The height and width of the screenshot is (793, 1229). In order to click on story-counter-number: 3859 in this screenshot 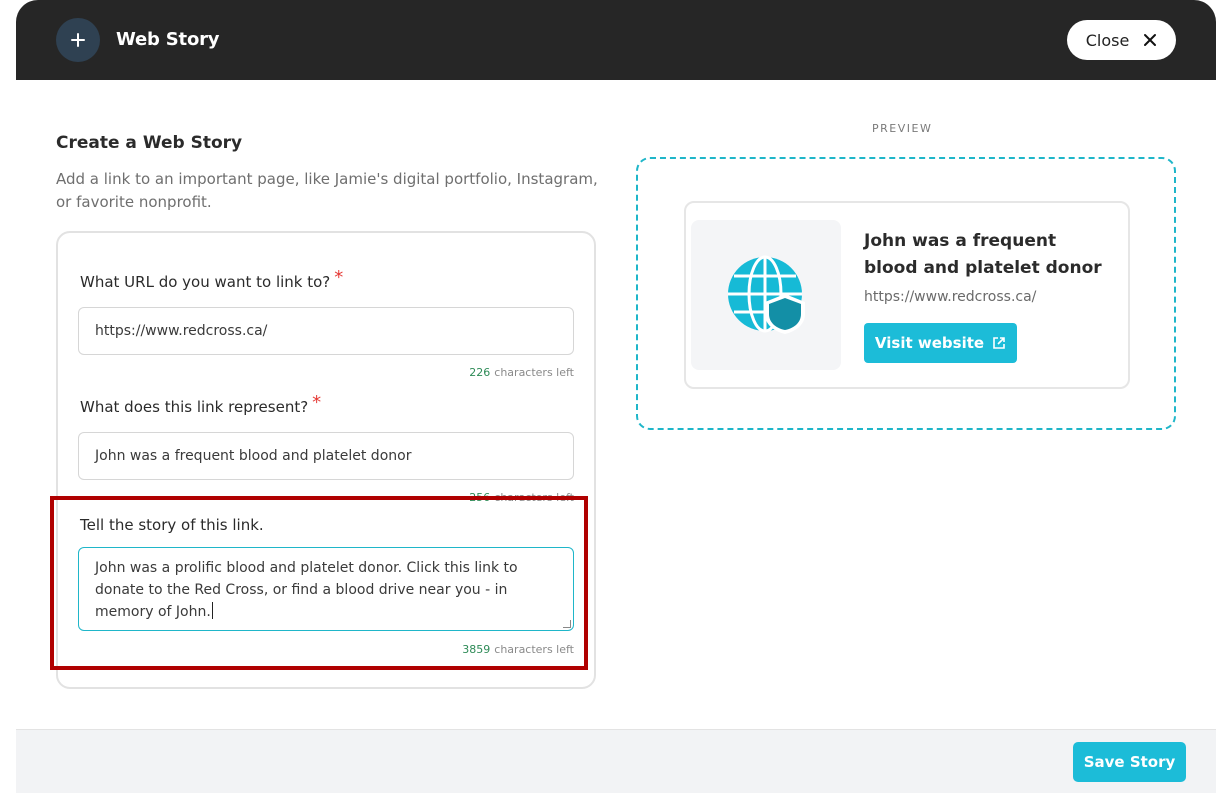, I will do `click(476, 649)`.